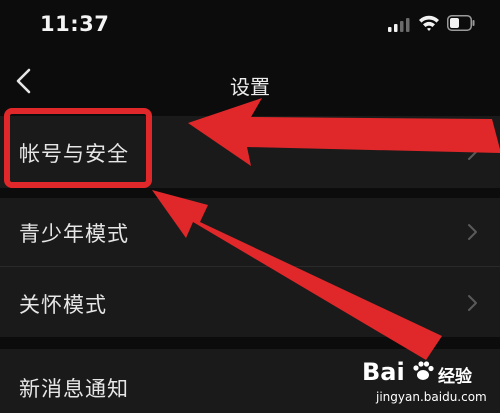 The width and height of the screenshot is (500, 413). I want to click on page-title: 设置, so click(250, 87).